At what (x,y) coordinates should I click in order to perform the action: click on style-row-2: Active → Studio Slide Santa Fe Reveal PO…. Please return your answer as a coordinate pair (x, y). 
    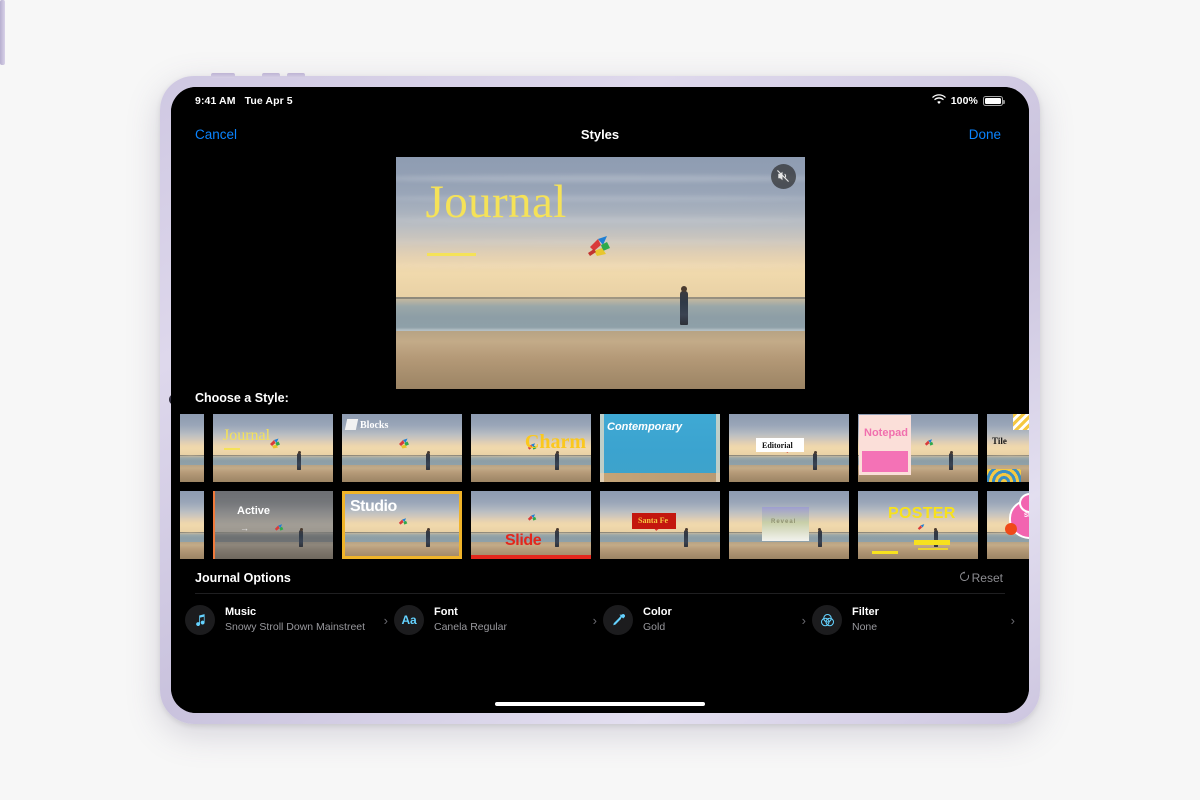
    Looking at the image, I should click on (600, 525).